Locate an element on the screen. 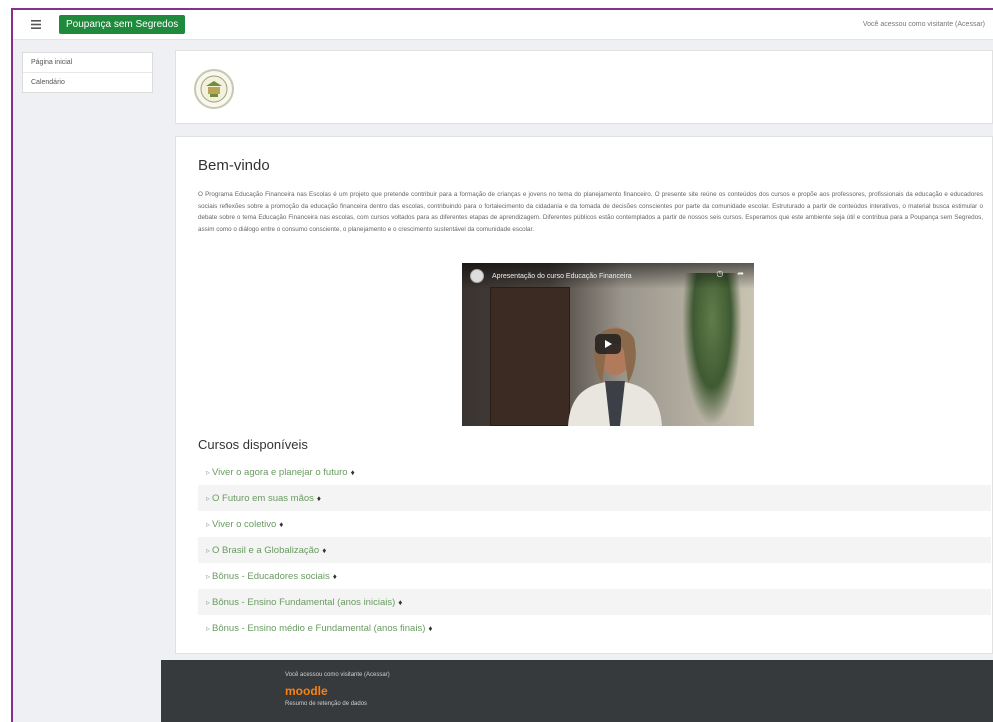  course-item: ▹ Bônus - Educadores sociais ♦ is located at coordinates (594, 576).